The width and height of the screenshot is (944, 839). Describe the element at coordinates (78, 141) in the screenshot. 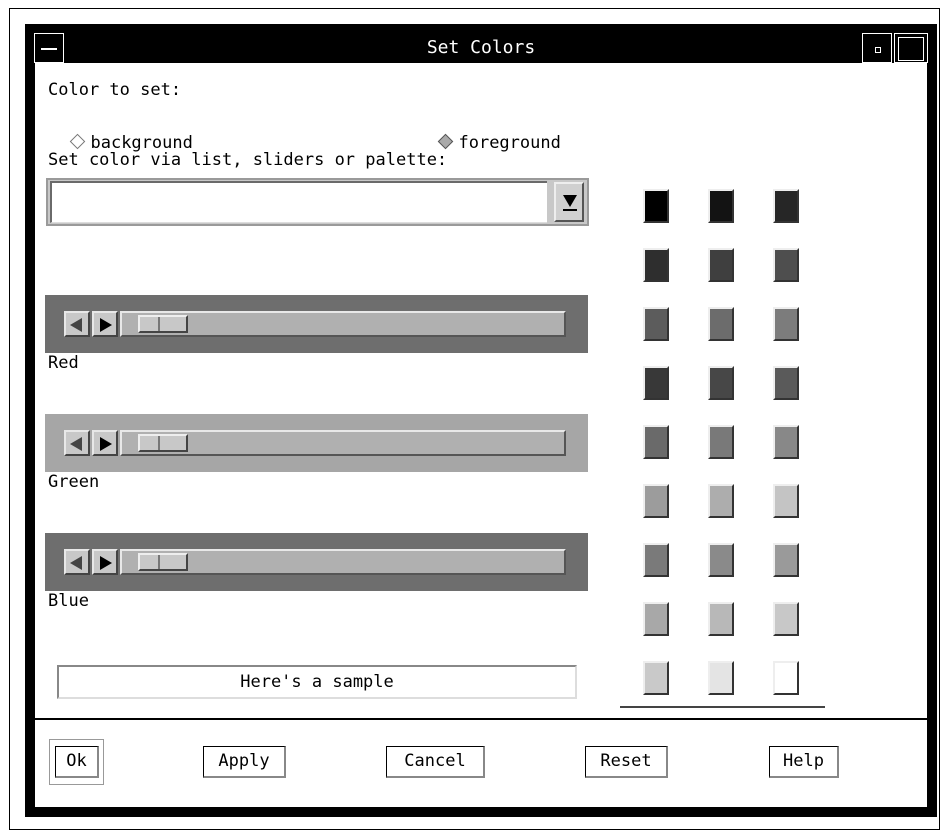

I see `radio-diamond-icon` at that location.